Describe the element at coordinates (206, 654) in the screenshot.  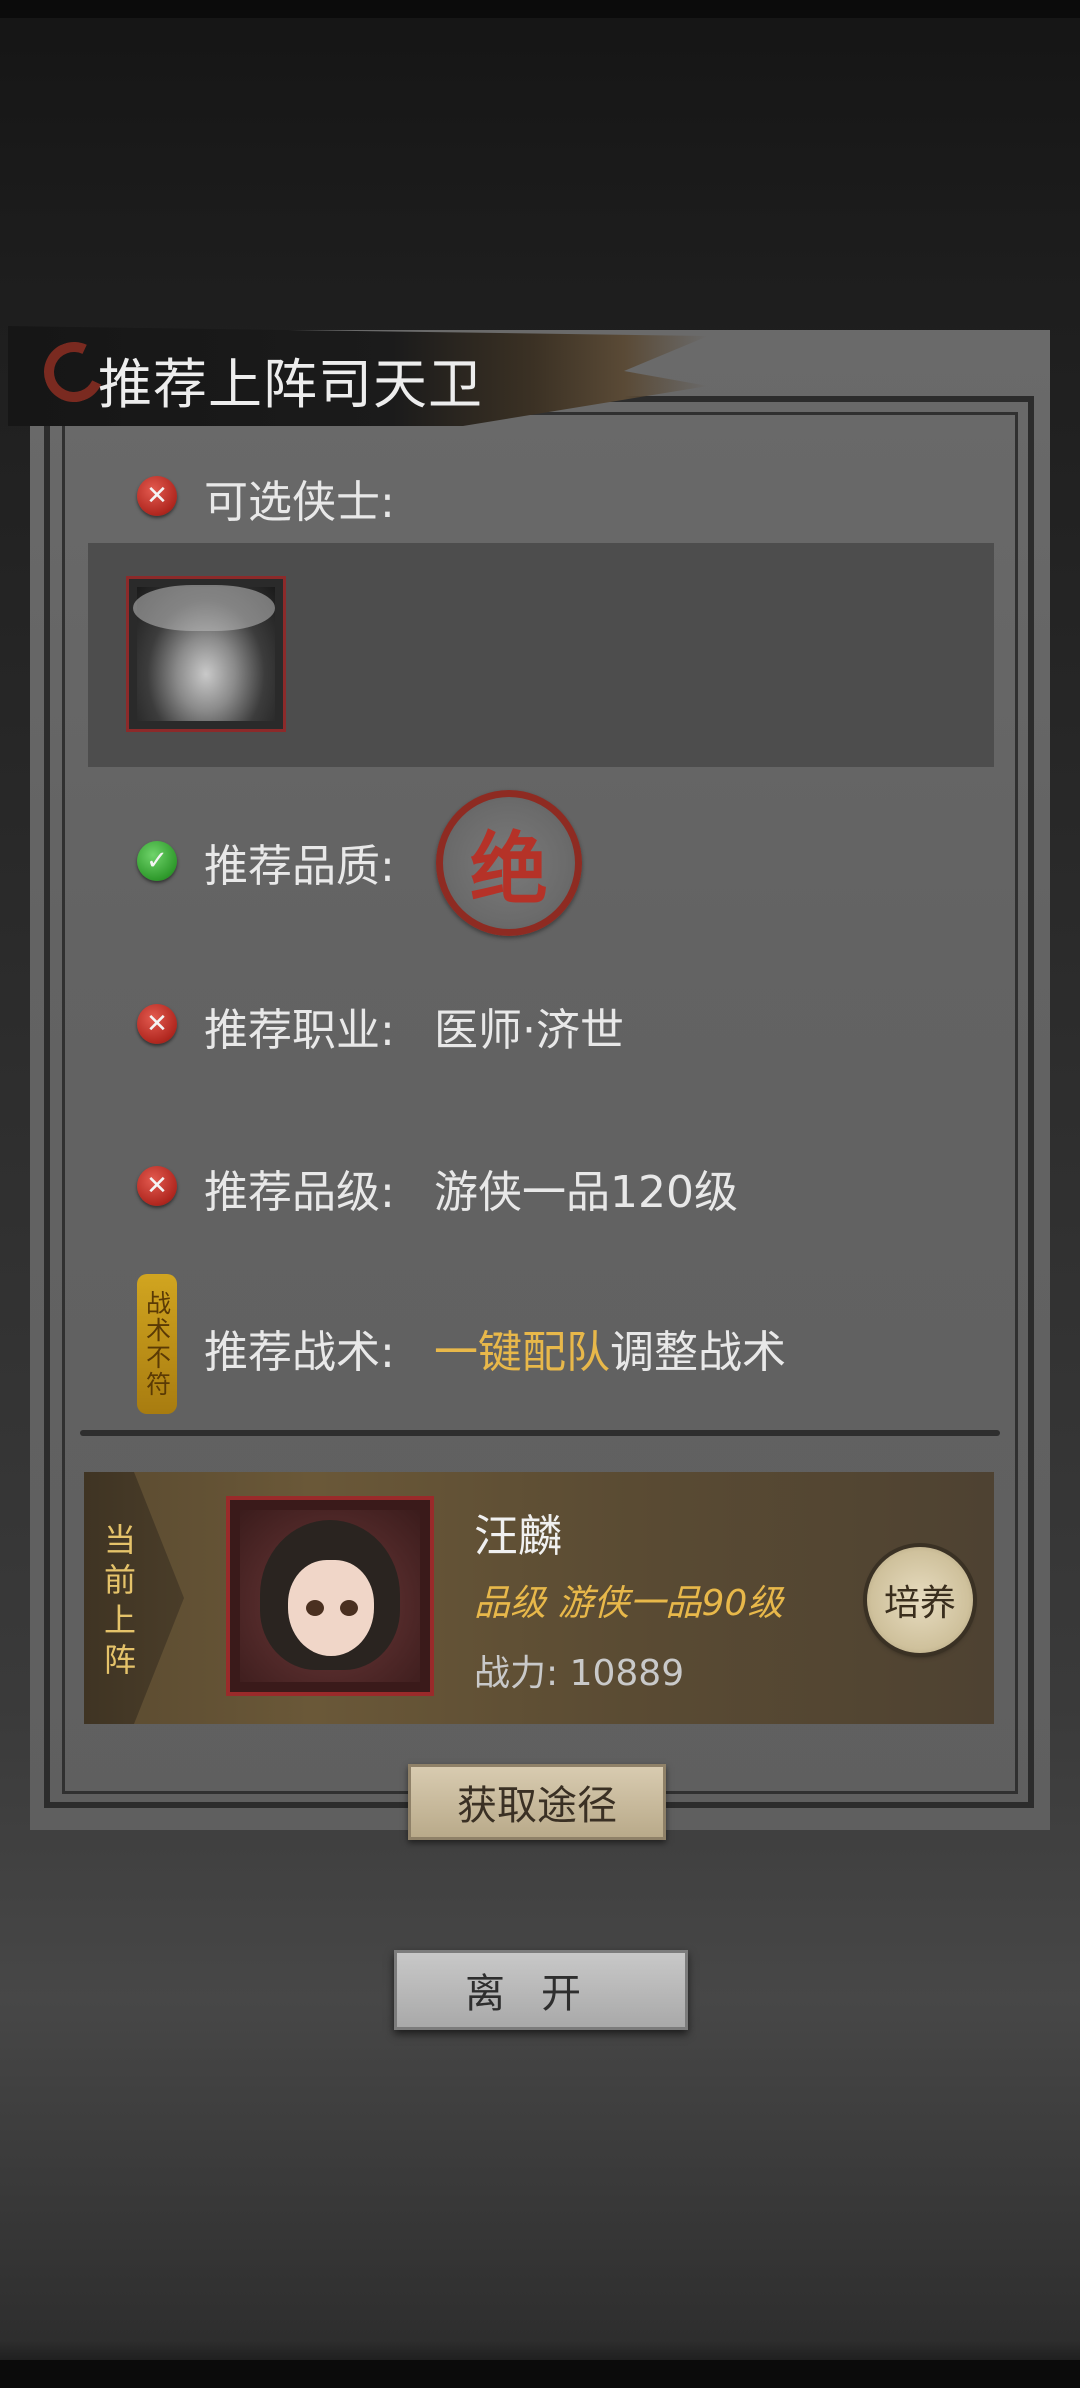
I see `hero-portrait-option` at that location.